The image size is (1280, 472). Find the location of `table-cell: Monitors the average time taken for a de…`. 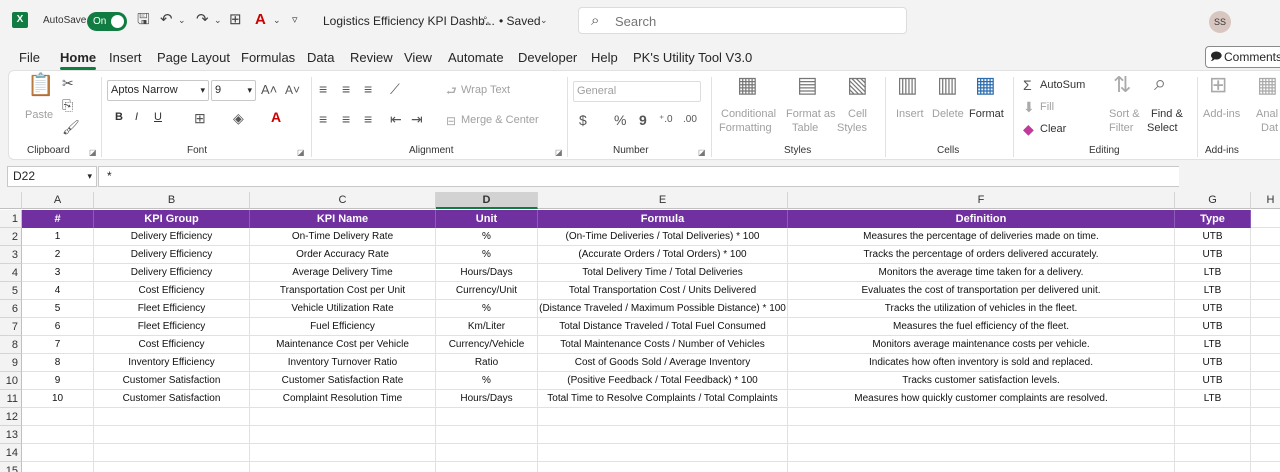

table-cell: Monitors the average time taken for a de… is located at coordinates (981, 273).